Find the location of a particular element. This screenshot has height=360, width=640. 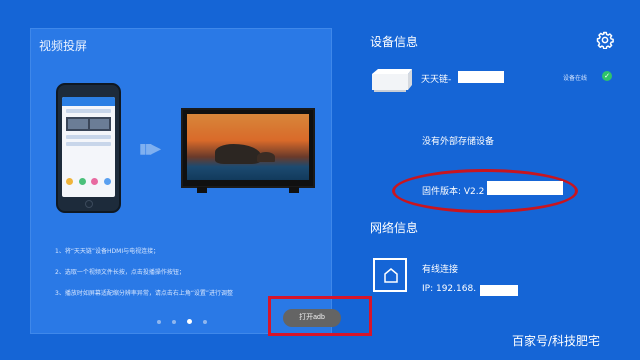

device-status: 设备在线 is located at coordinates (575, 78).